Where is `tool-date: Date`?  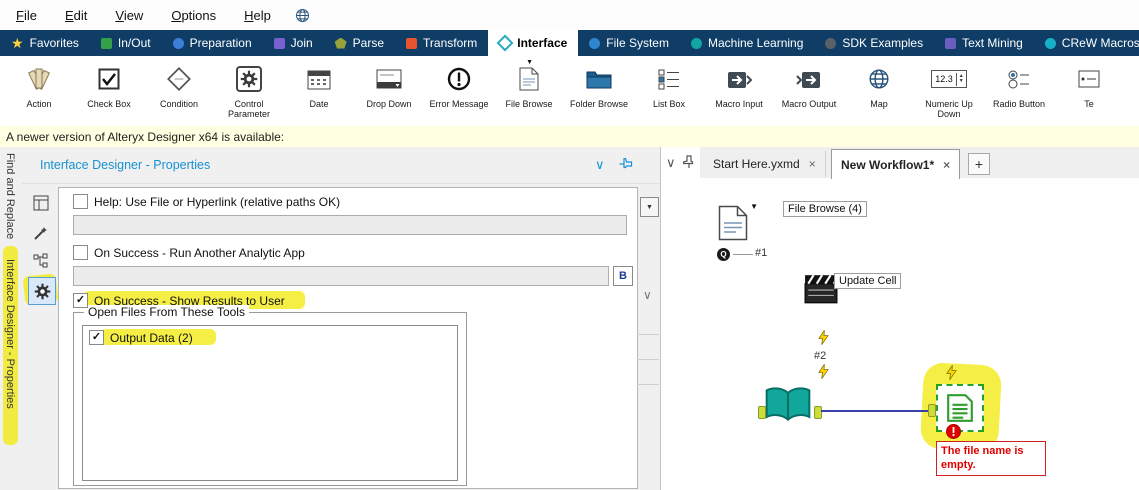
tool-date: Date is located at coordinates (319, 82).